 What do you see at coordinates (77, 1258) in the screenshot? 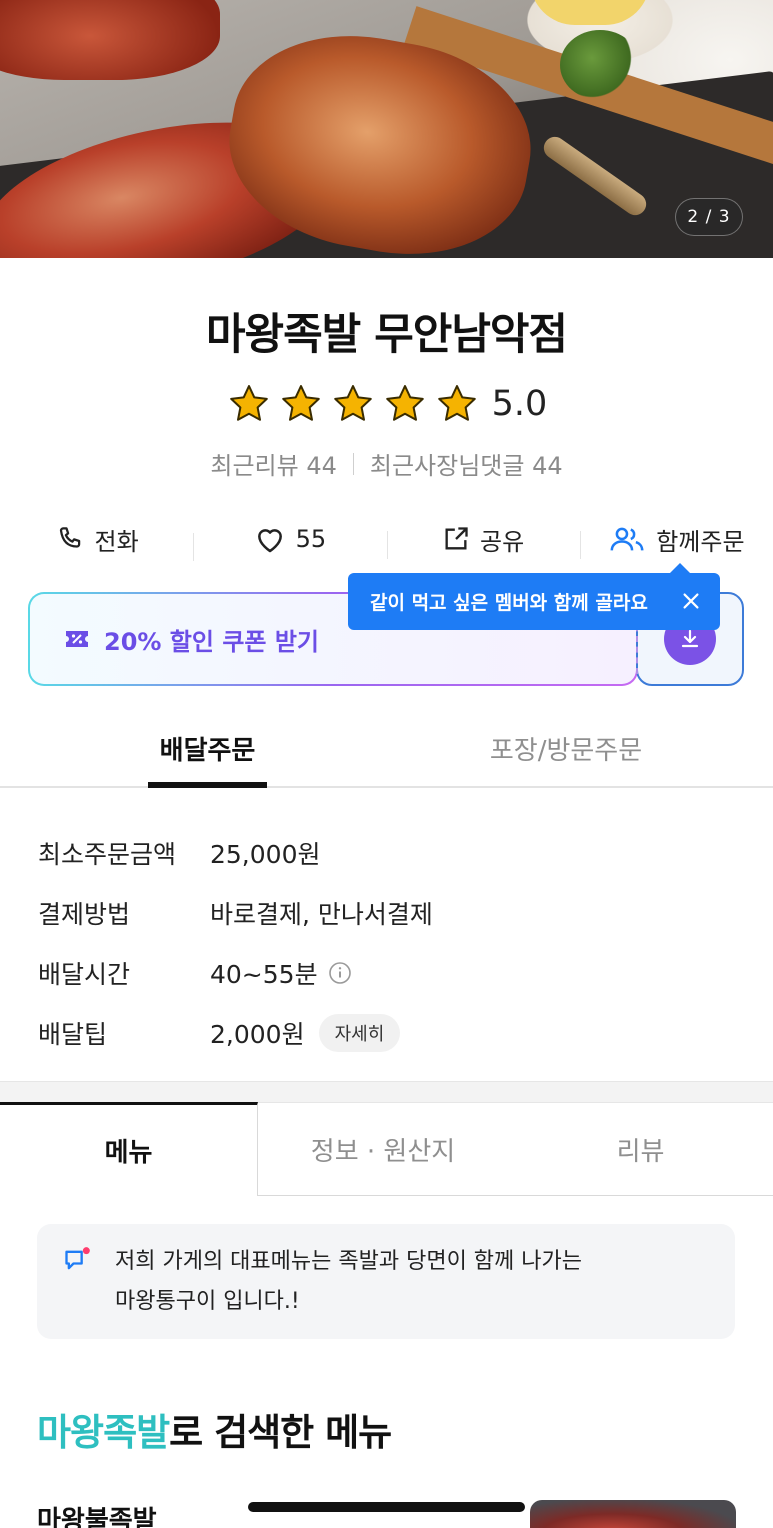
I see `notice-icon` at bounding box center [77, 1258].